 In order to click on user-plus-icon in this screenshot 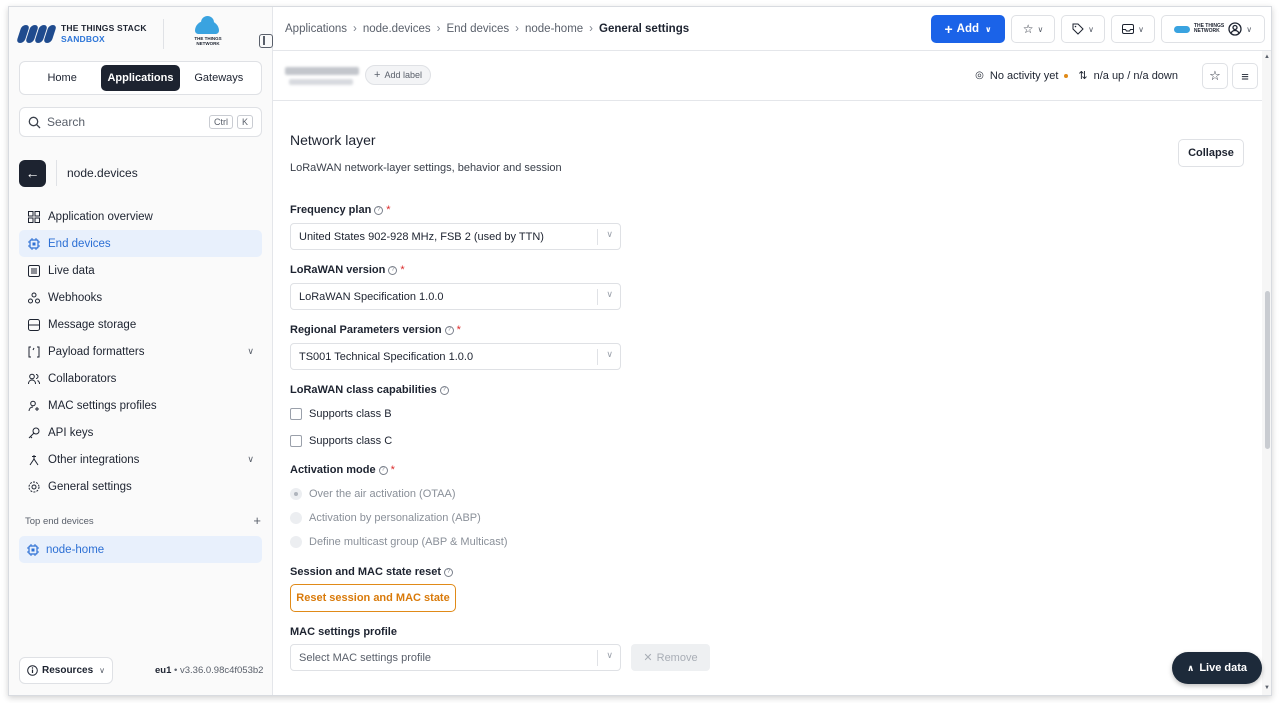, I will do `click(34, 406)`.